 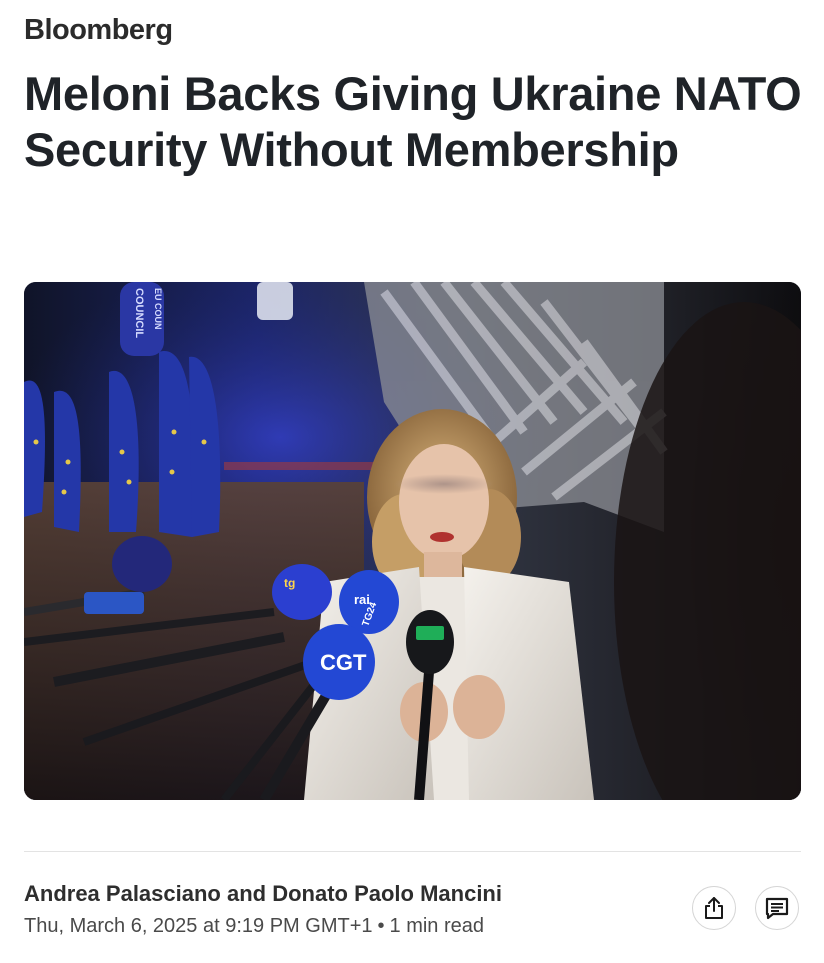 What do you see at coordinates (437, 926) in the screenshot?
I see `read-time: 1 min read` at bounding box center [437, 926].